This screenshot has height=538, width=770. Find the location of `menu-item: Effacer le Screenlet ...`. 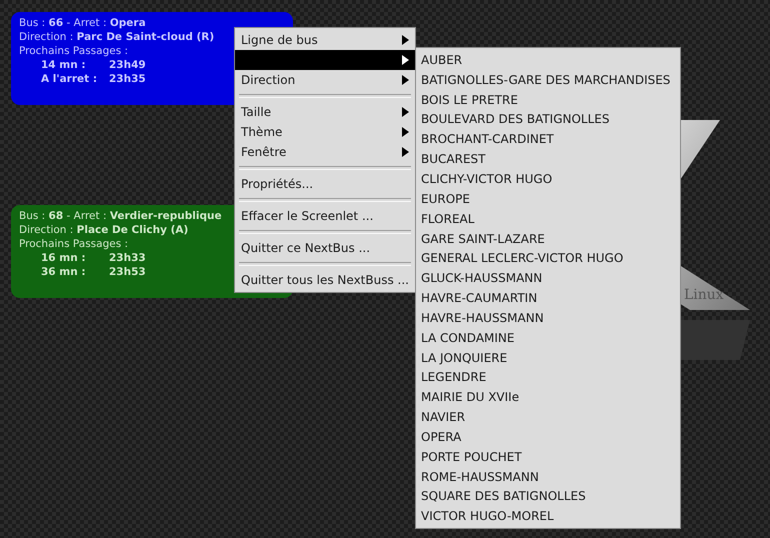

menu-item: Effacer le Screenlet ... is located at coordinates (325, 216).